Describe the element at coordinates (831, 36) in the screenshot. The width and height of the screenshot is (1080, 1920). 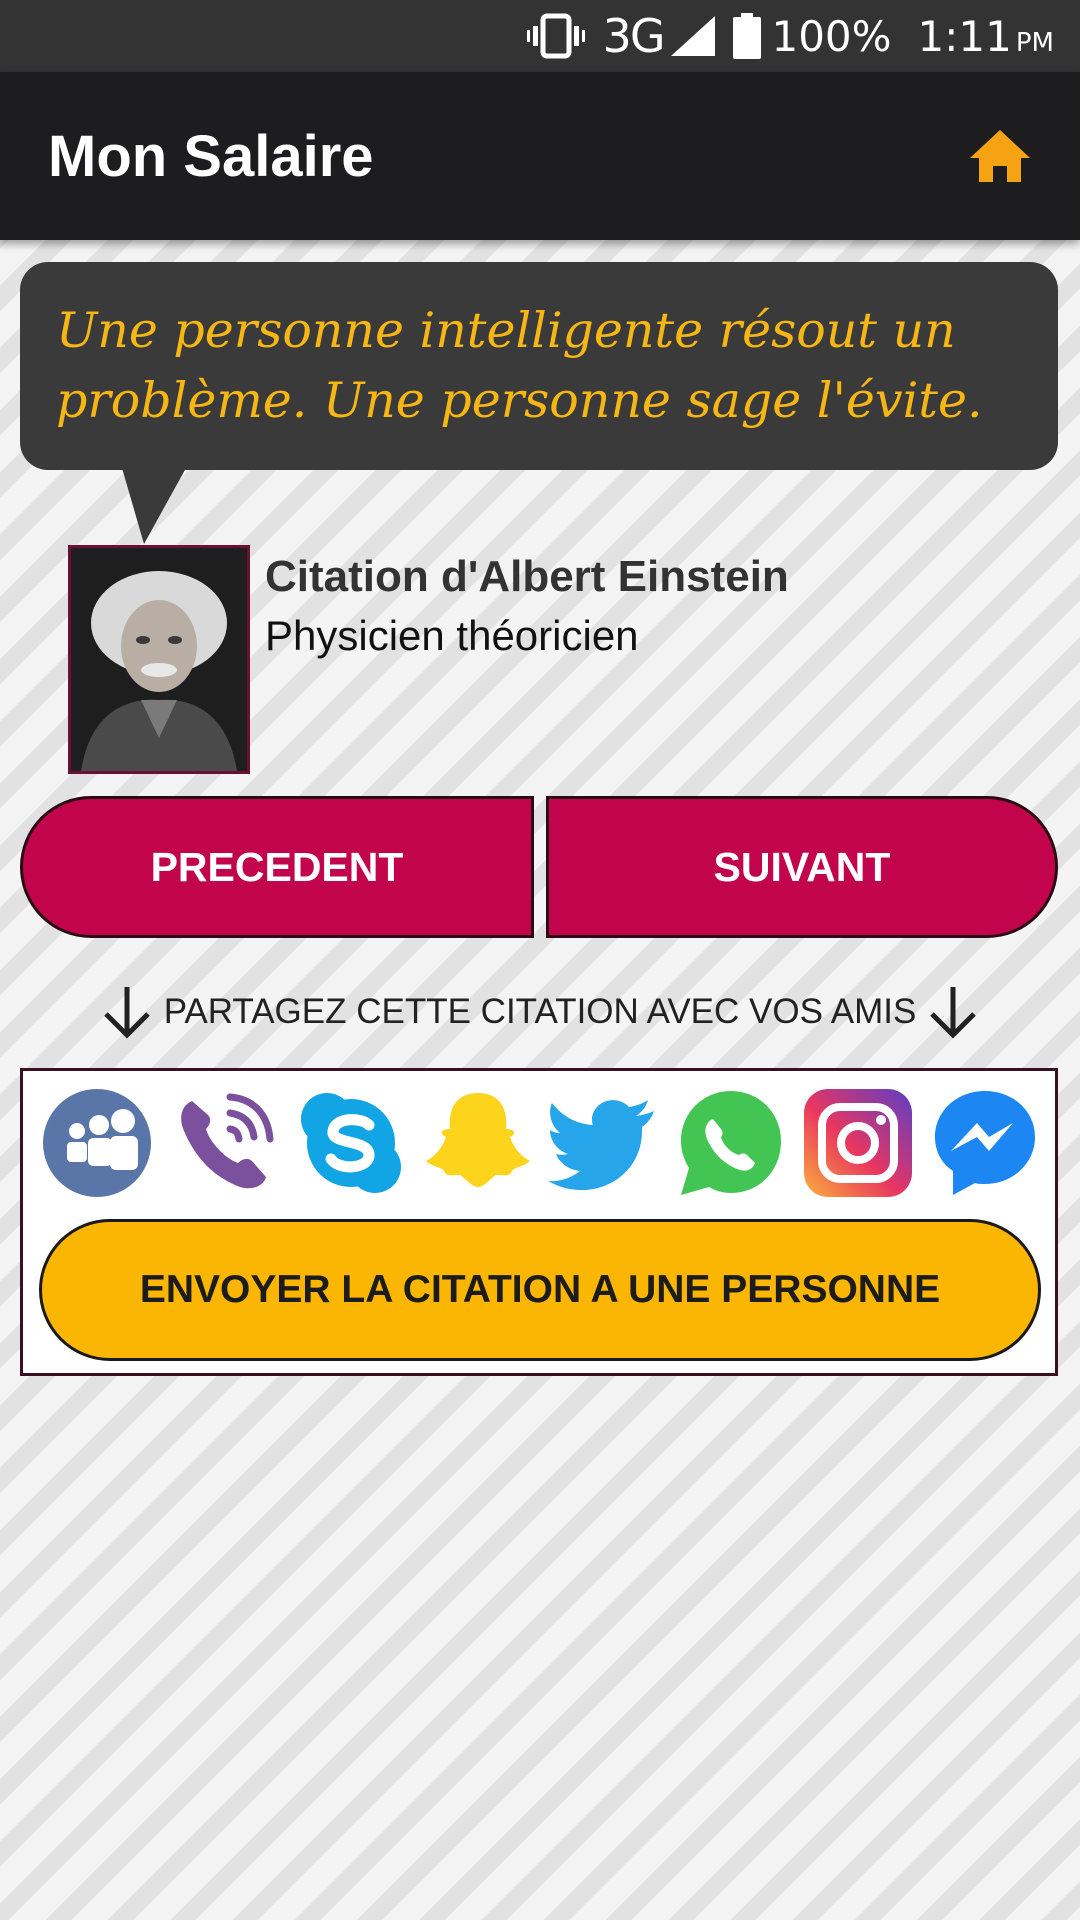
I see `battery-percent: 100%` at that location.